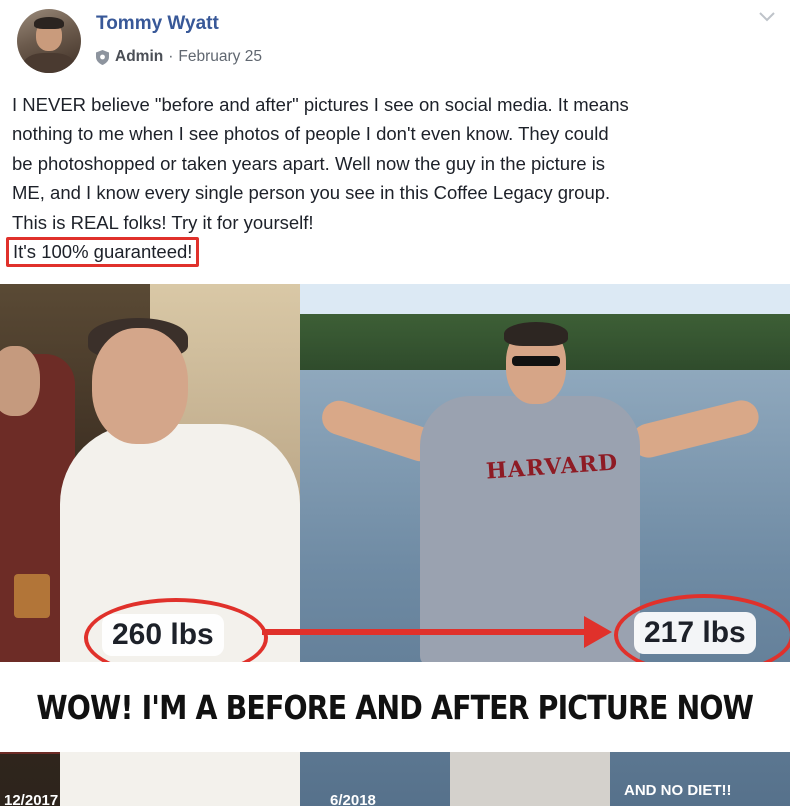 Image resolution: width=790 pixels, height=806 pixels. I want to click on post-header: Tommy Wyatt Admin · February 25, so click(395, 42).